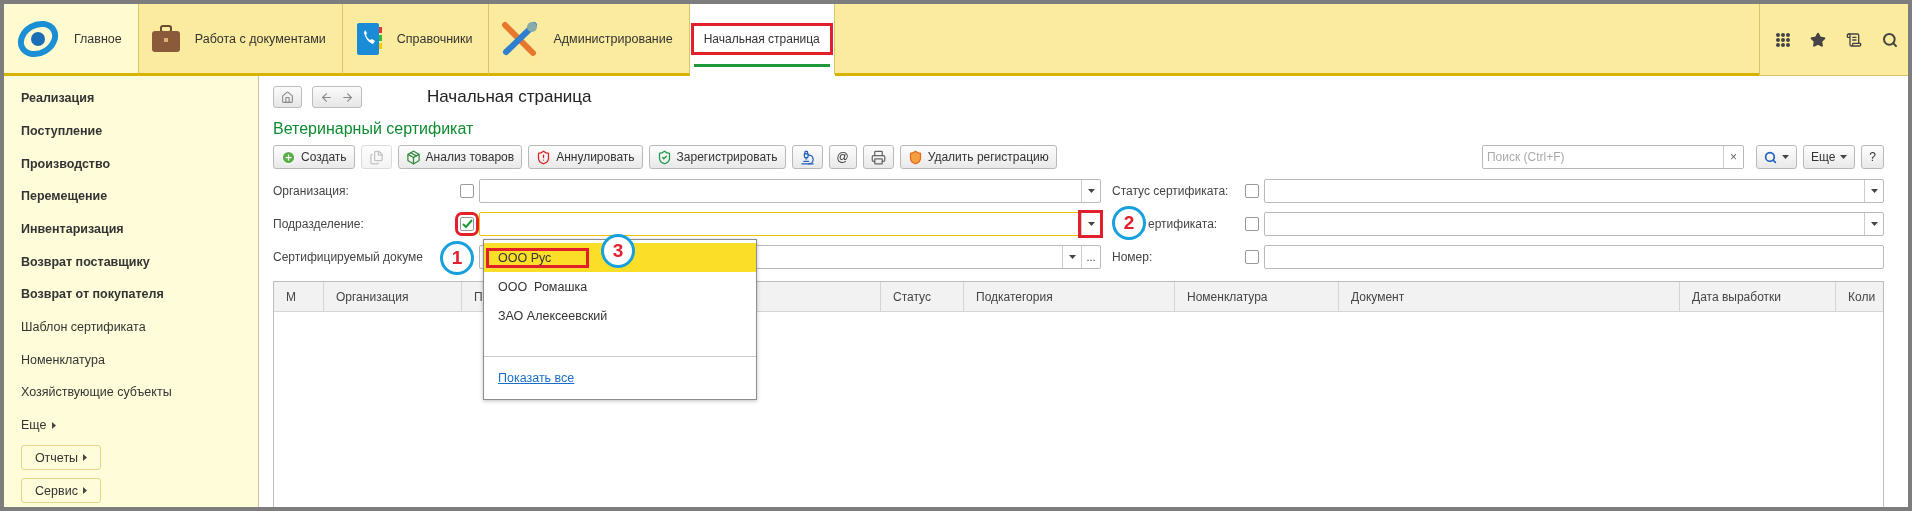  What do you see at coordinates (139, 262) in the screenshot?
I see `sidebar-item: Возврат поставщику` at bounding box center [139, 262].